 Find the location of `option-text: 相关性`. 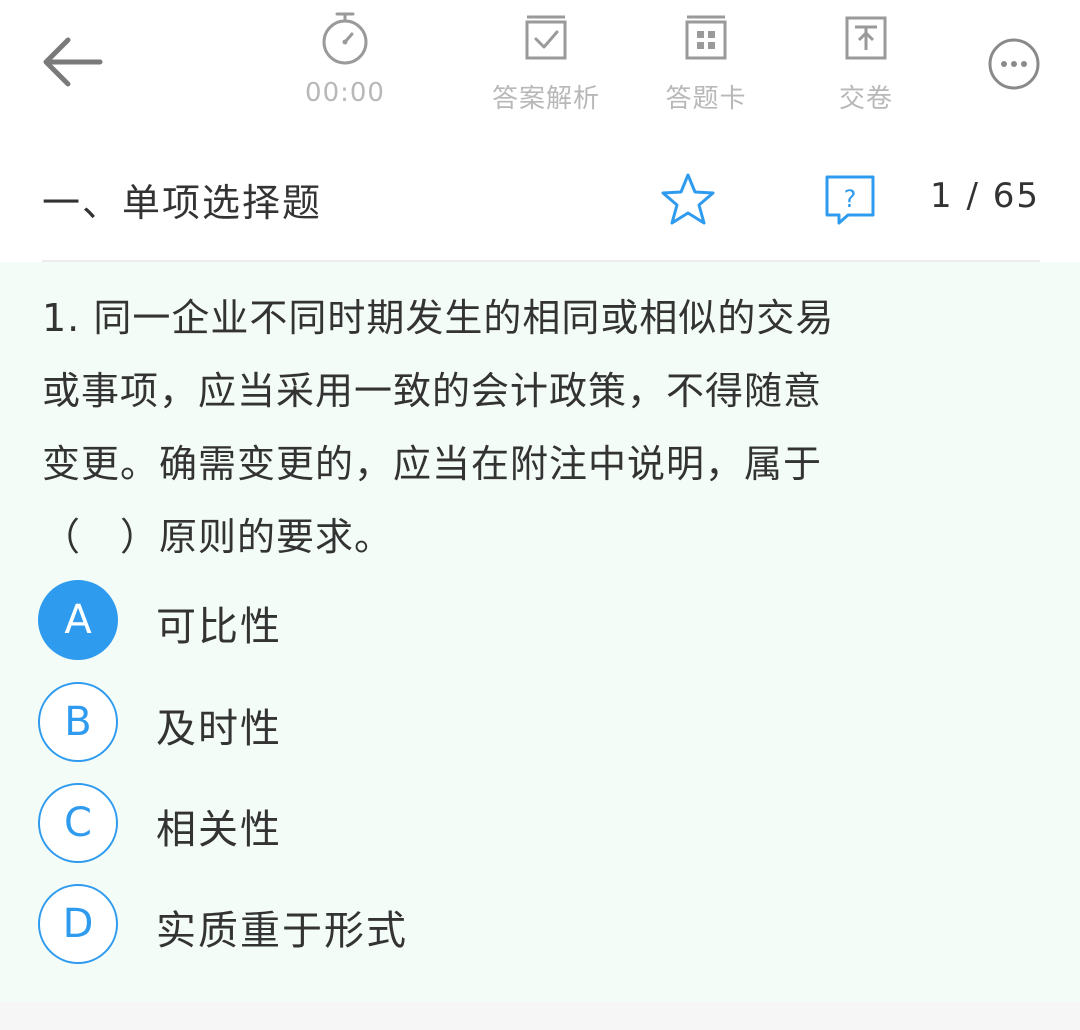

option-text: 相关性 is located at coordinates (219, 830).